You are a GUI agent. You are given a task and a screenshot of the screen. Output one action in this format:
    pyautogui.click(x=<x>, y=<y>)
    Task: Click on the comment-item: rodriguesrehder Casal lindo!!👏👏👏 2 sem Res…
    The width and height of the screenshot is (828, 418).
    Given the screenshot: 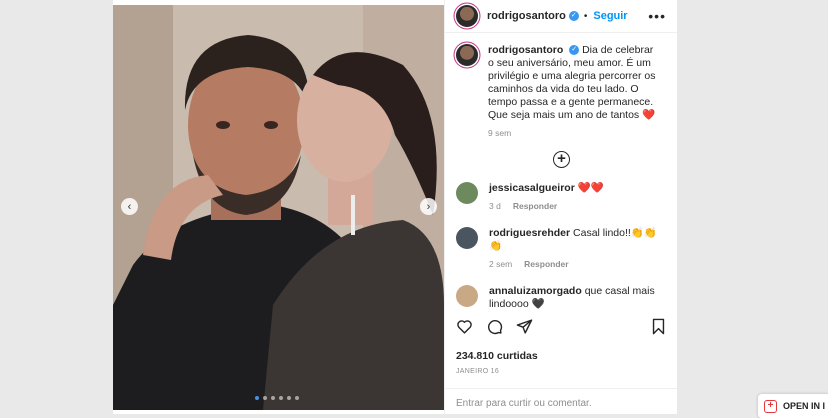 What is the action you would take?
    pyautogui.click(x=561, y=249)
    